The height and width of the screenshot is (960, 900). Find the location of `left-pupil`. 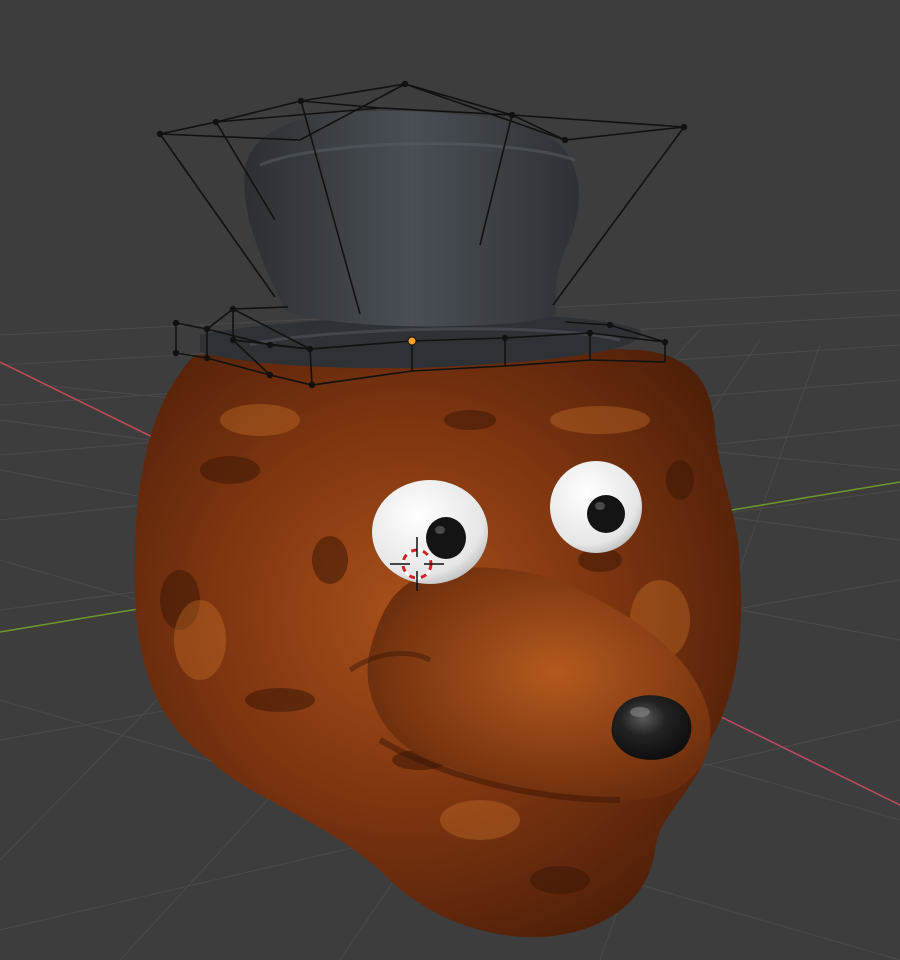

left-pupil is located at coordinates (446, 538).